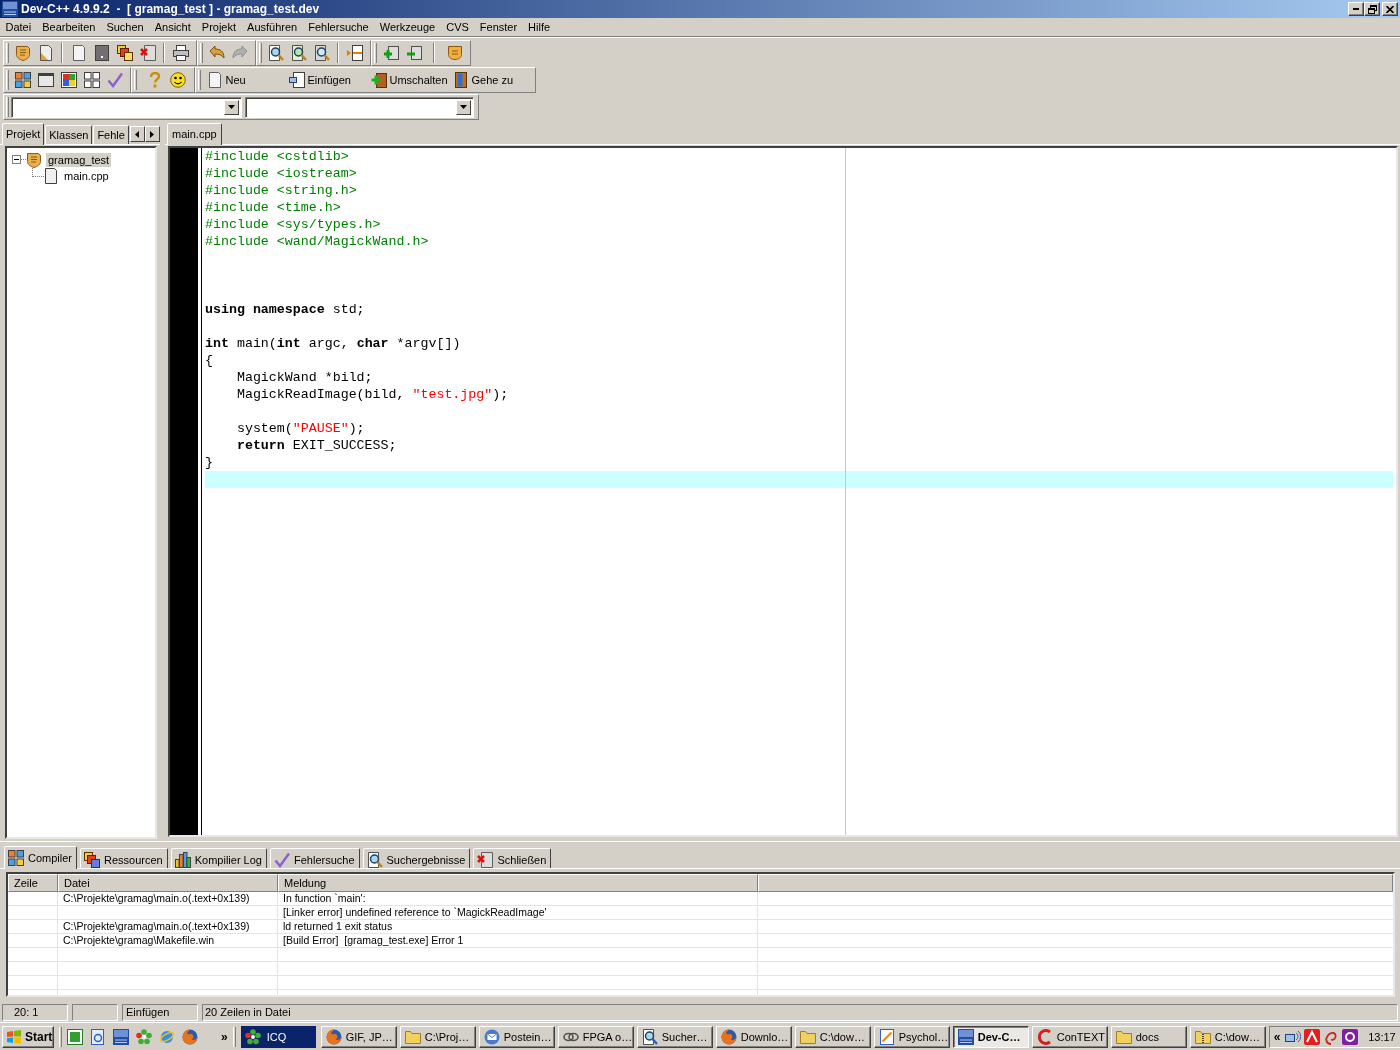 The image size is (1400, 1050). What do you see at coordinates (539, 27) in the screenshot?
I see `menu-item: Hilfe` at bounding box center [539, 27].